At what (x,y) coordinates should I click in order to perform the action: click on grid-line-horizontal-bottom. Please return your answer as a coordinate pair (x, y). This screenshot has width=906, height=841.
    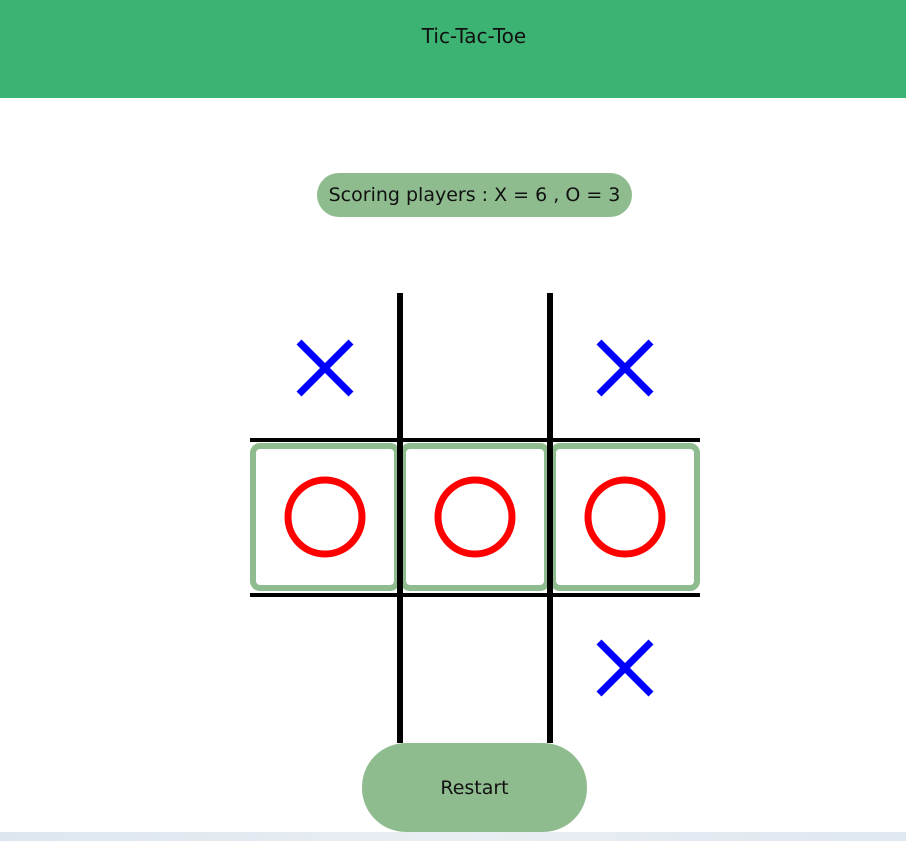
    Looking at the image, I should click on (475, 595).